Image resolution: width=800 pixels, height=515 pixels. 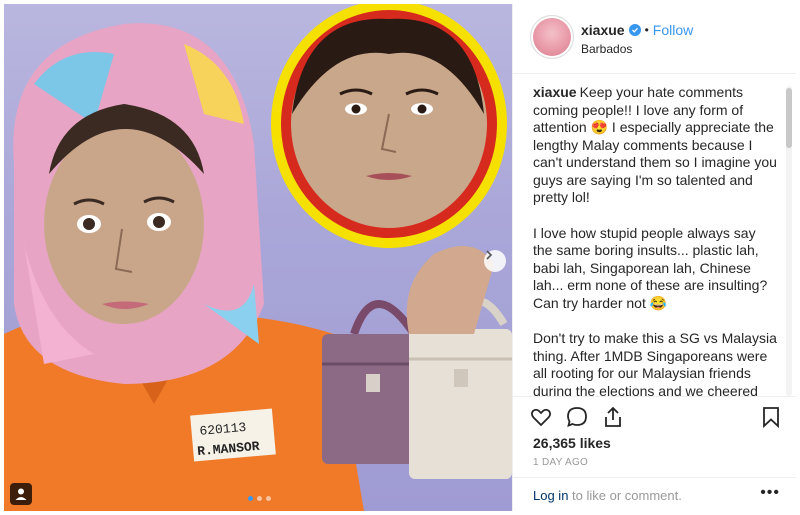 I want to click on login-link: Log in, so click(x=550, y=495).